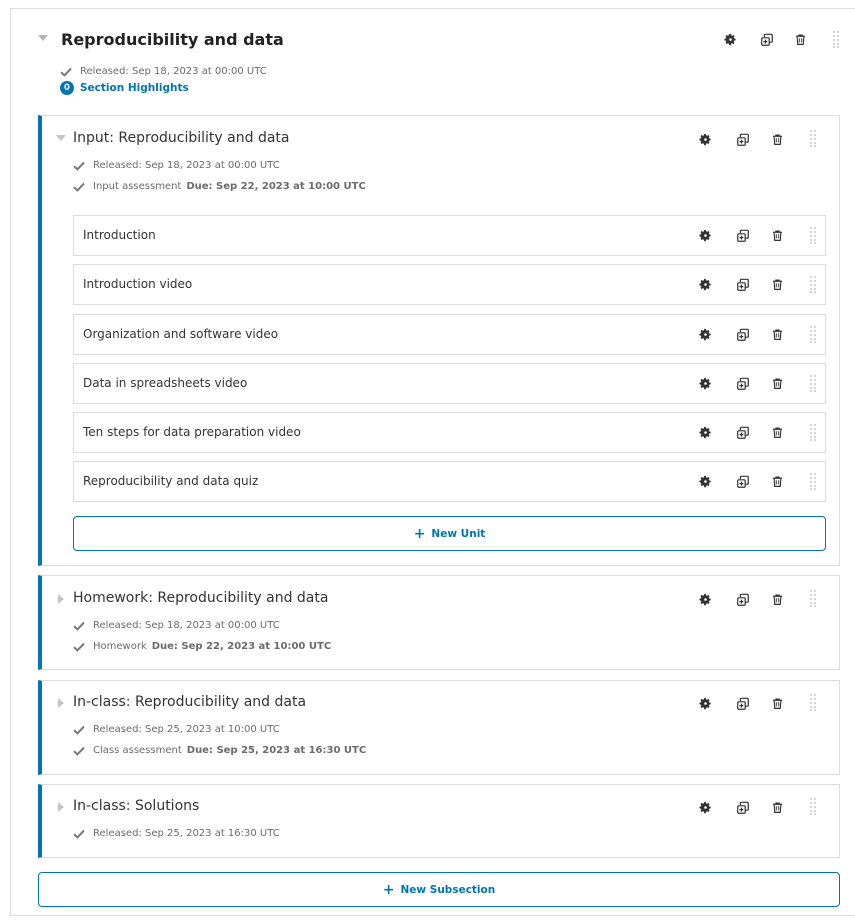 The image size is (855, 923). I want to click on subsection-grading-status: Homework Due: Sep 22, 2023 at 10:00 UTC, so click(202, 646).